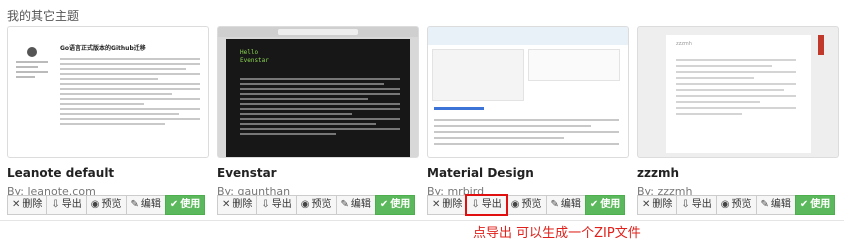 The width and height of the screenshot is (844, 243). Describe the element at coordinates (61, 173) in the screenshot. I see `theme-name: Leanote default` at that location.